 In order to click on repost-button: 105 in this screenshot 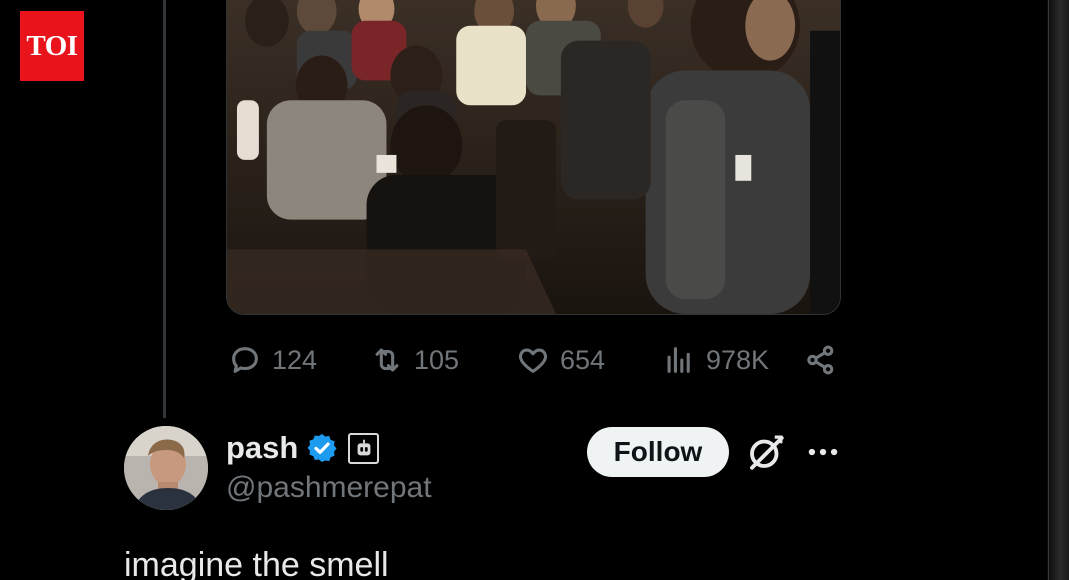, I will do `click(414, 360)`.